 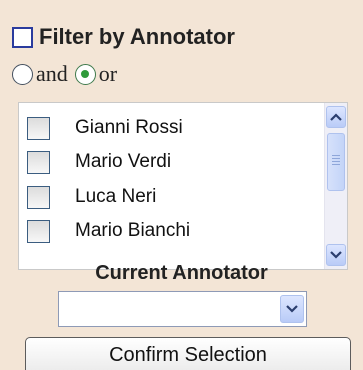 What do you see at coordinates (137, 36) in the screenshot?
I see `filter-title: Filter by Annotator` at bounding box center [137, 36].